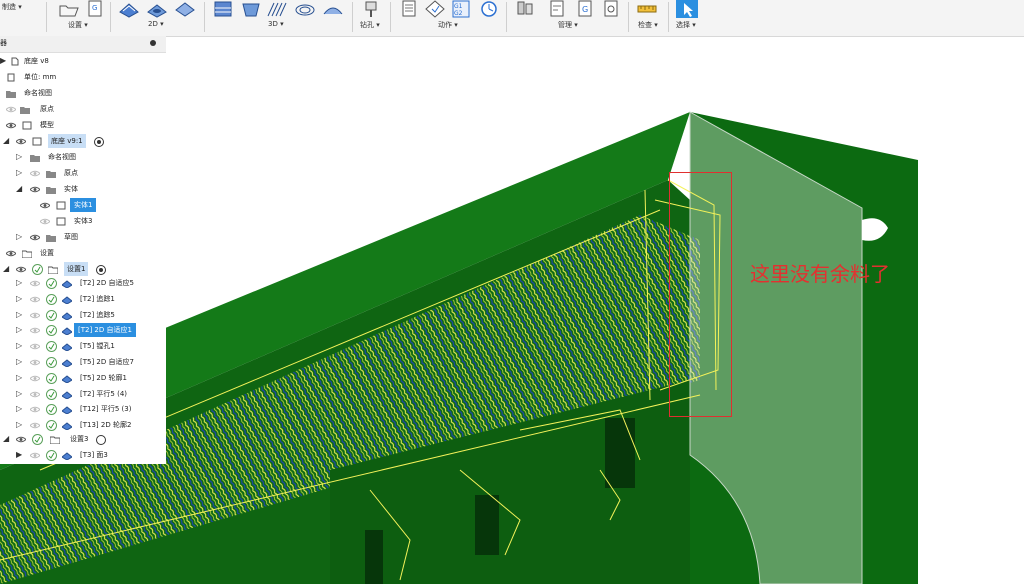 This screenshot has width=1024, height=584. What do you see at coordinates (370, 25) in the screenshot?
I see `drilling-group-label: 钻孔 ▾` at bounding box center [370, 25].